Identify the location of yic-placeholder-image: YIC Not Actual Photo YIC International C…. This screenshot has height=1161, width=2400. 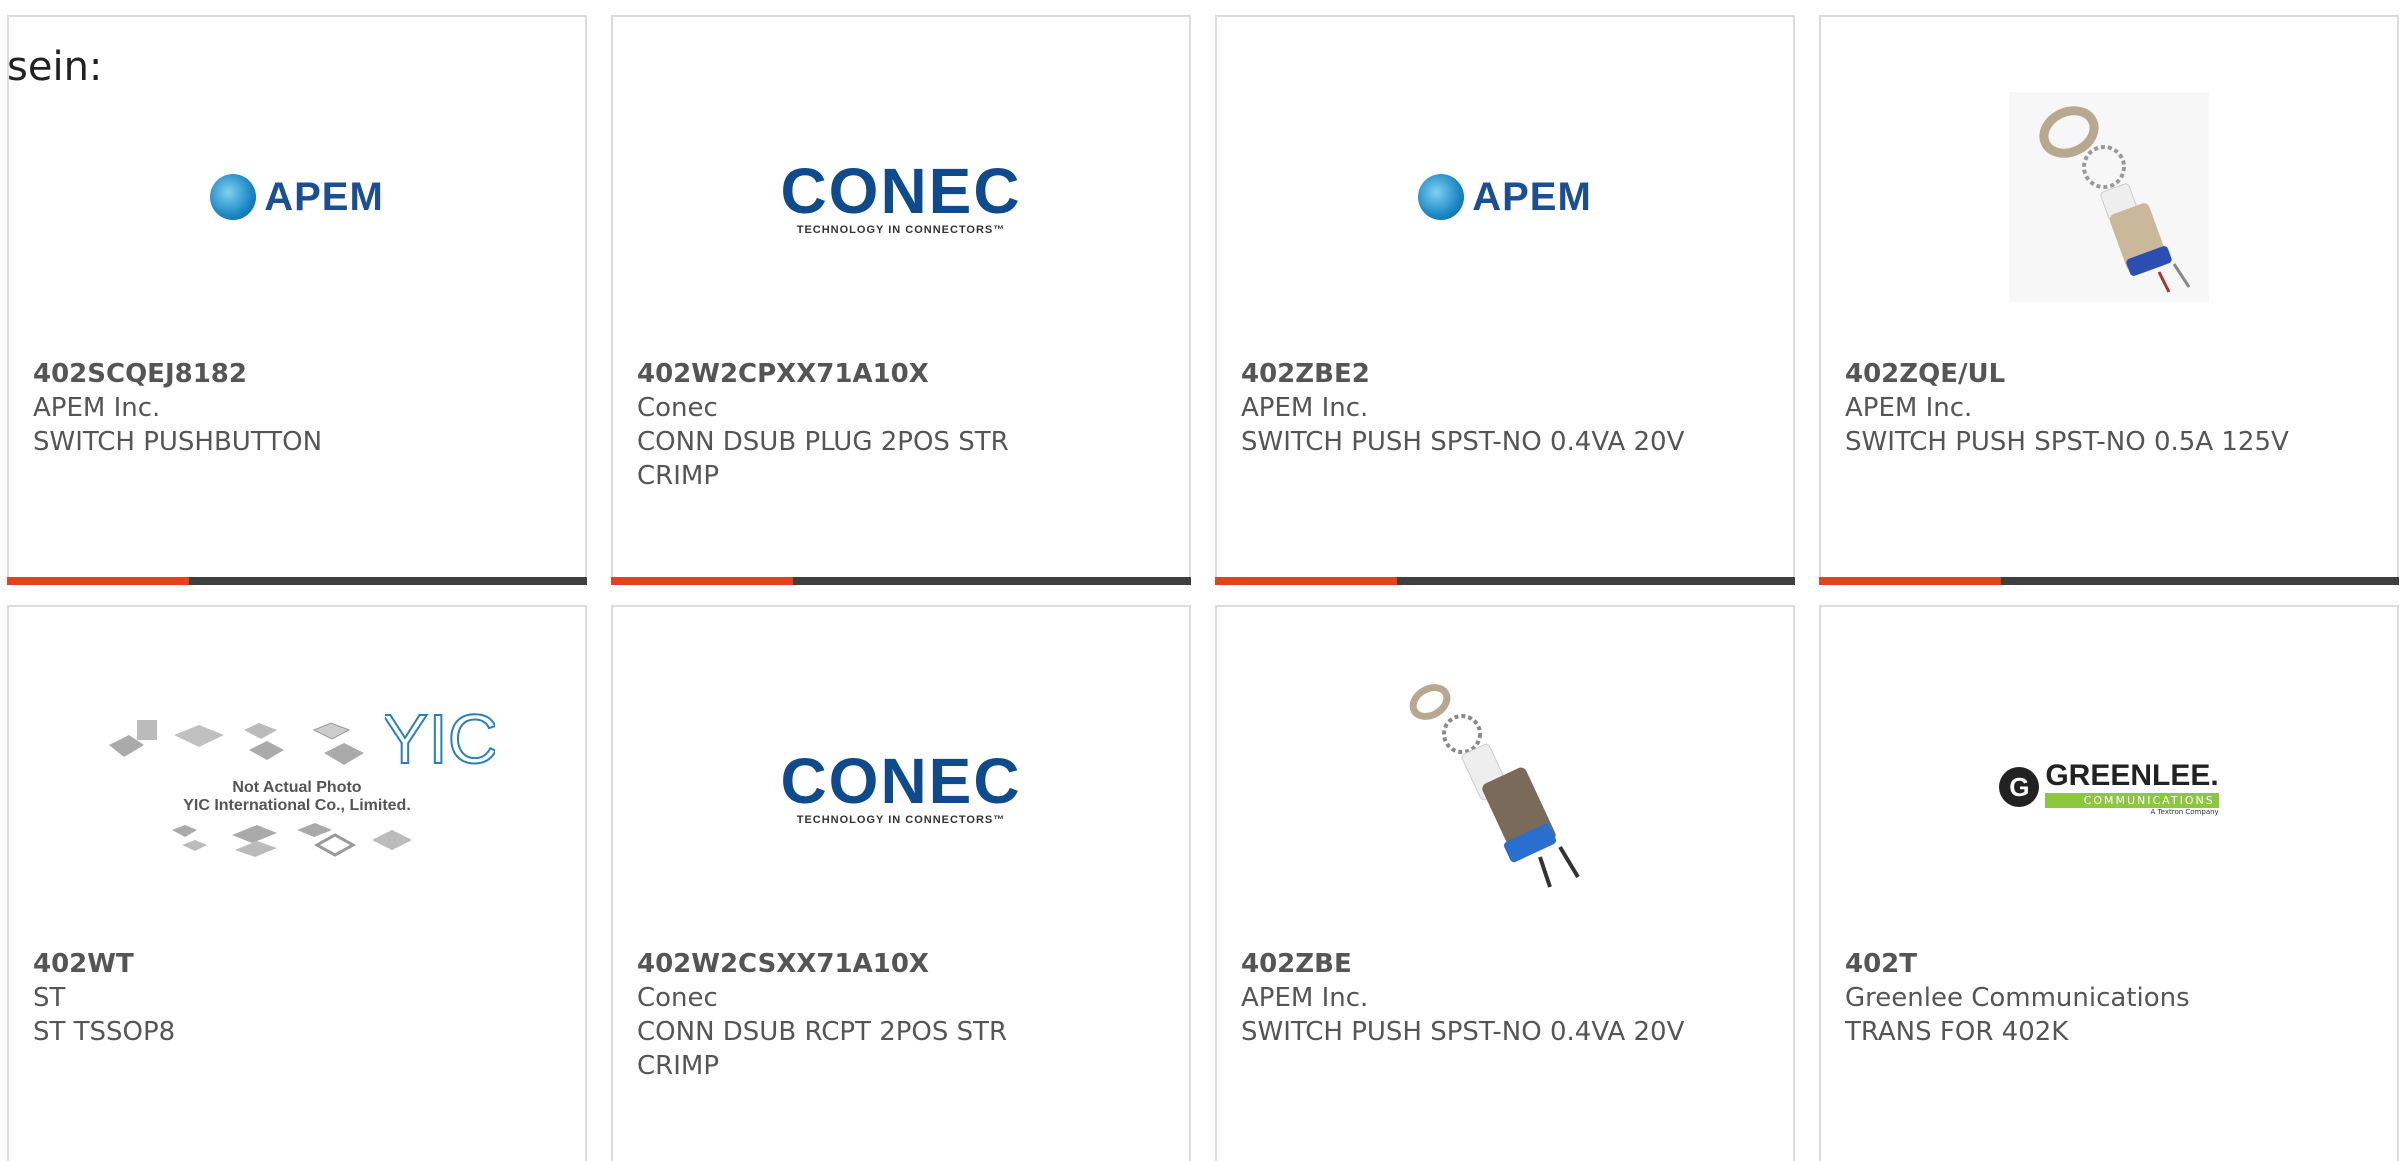
(299, 784).